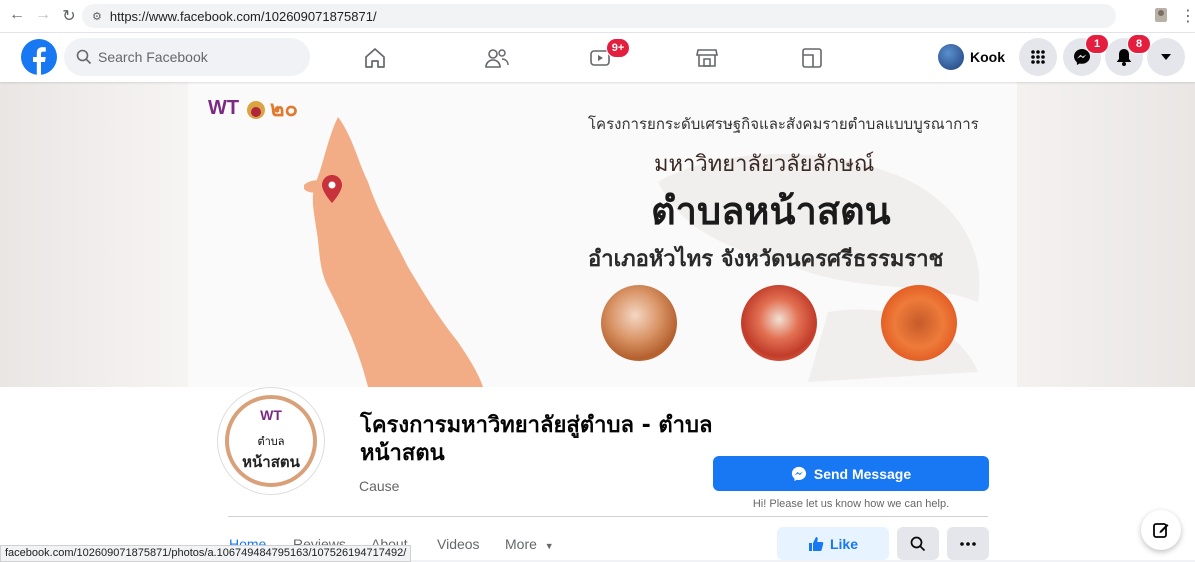 The width and height of the screenshot is (1195, 562). Describe the element at coordinates (17, 15) in the screenshot. I see `back-arrow-icon: ←` at that location.